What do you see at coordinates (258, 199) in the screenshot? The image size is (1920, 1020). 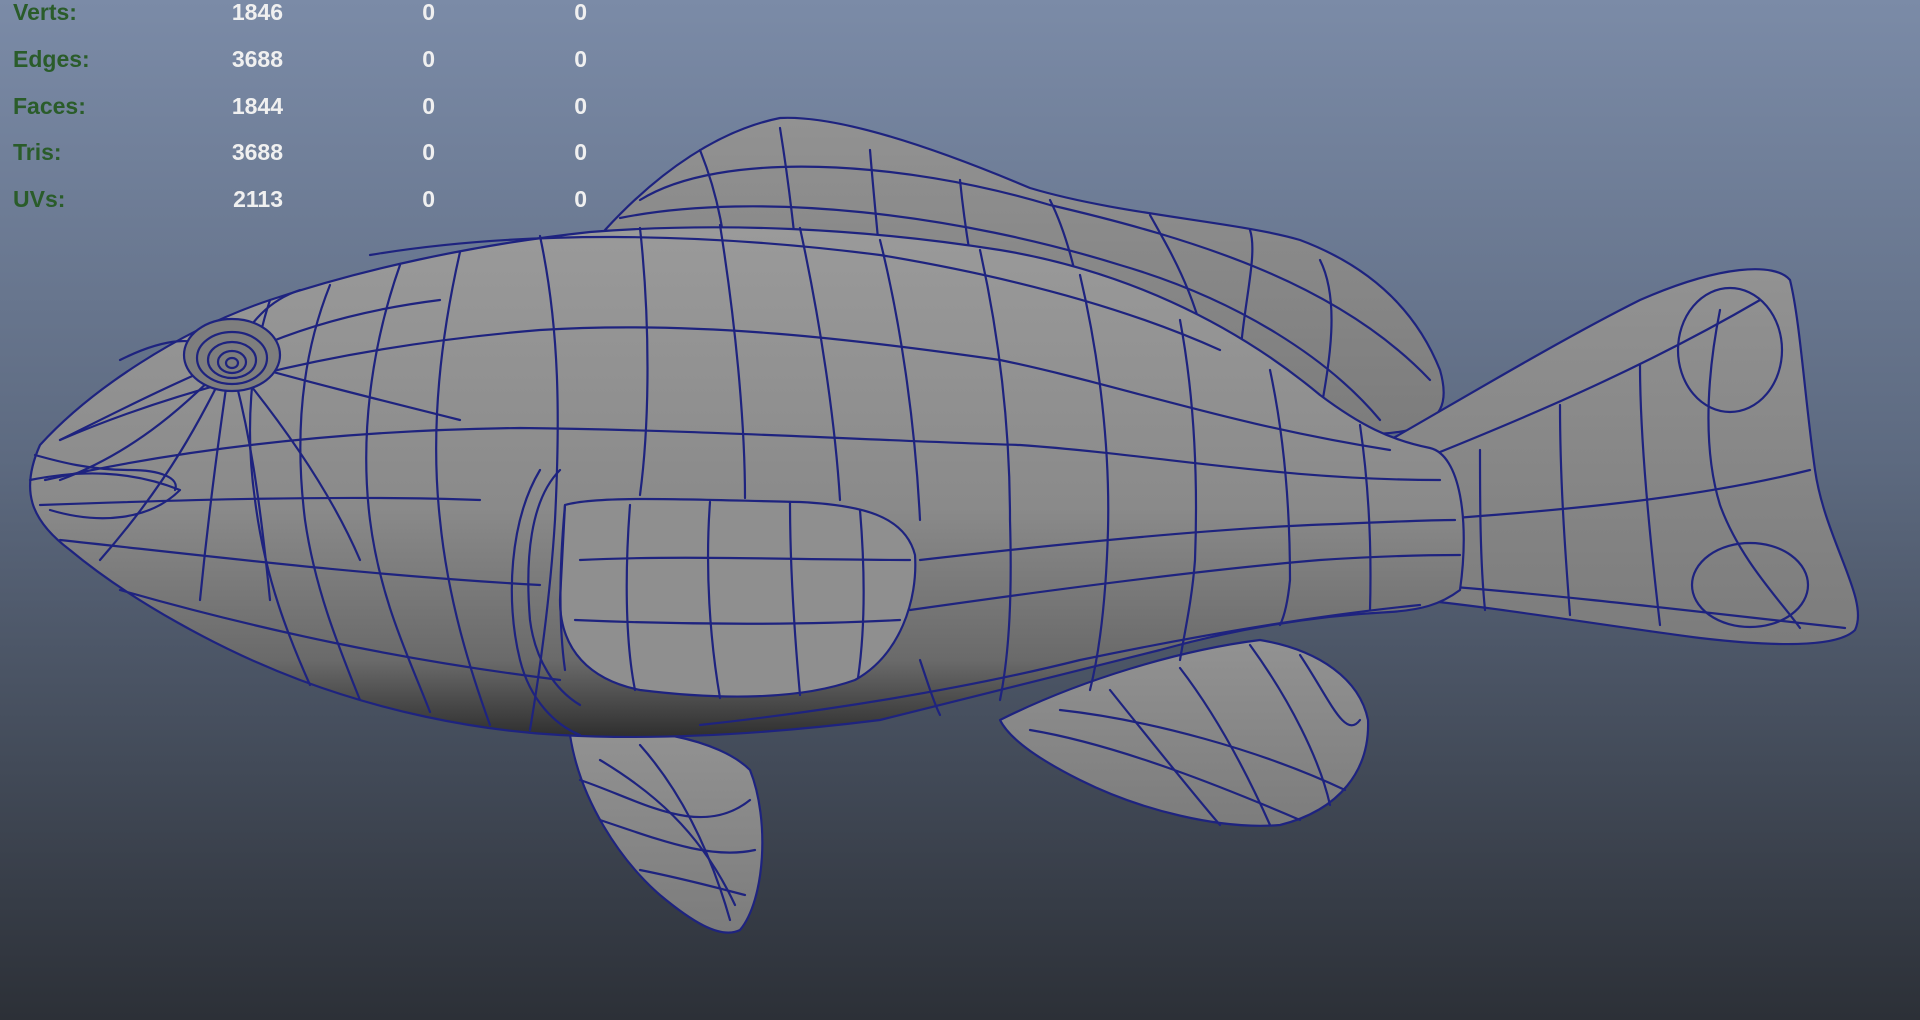 I see `hud-total: 2113` at bounding box center [258, 199].